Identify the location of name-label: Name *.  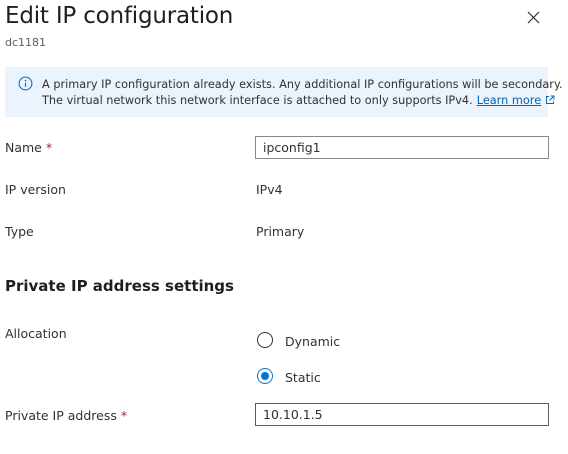
(28, 147).